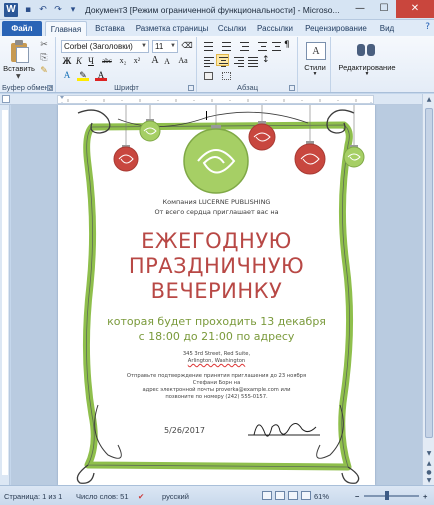  Describe the element at coordinates (360, 9) in the screenshot. I see `minimize-button: —` at that location.